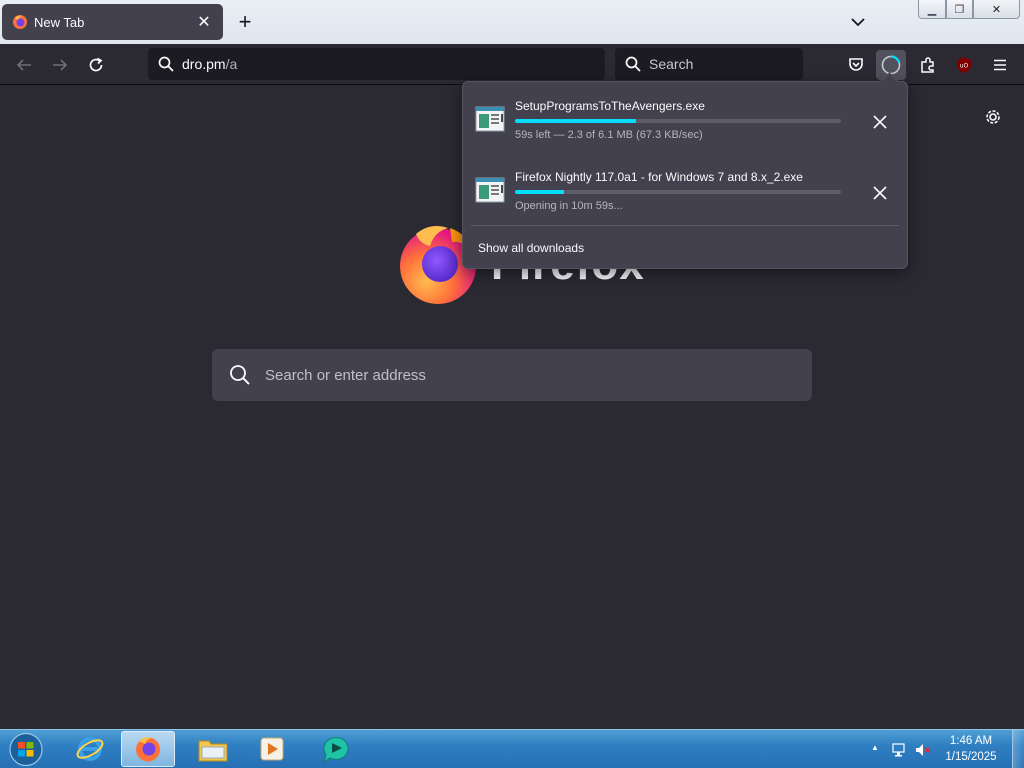 Image resolution: width=1024 pixels, height=768 pixels. Describe the element at coordinates (875, 747) in the screenshot. I see `show-hidden-icons-button: ▲` at that location.